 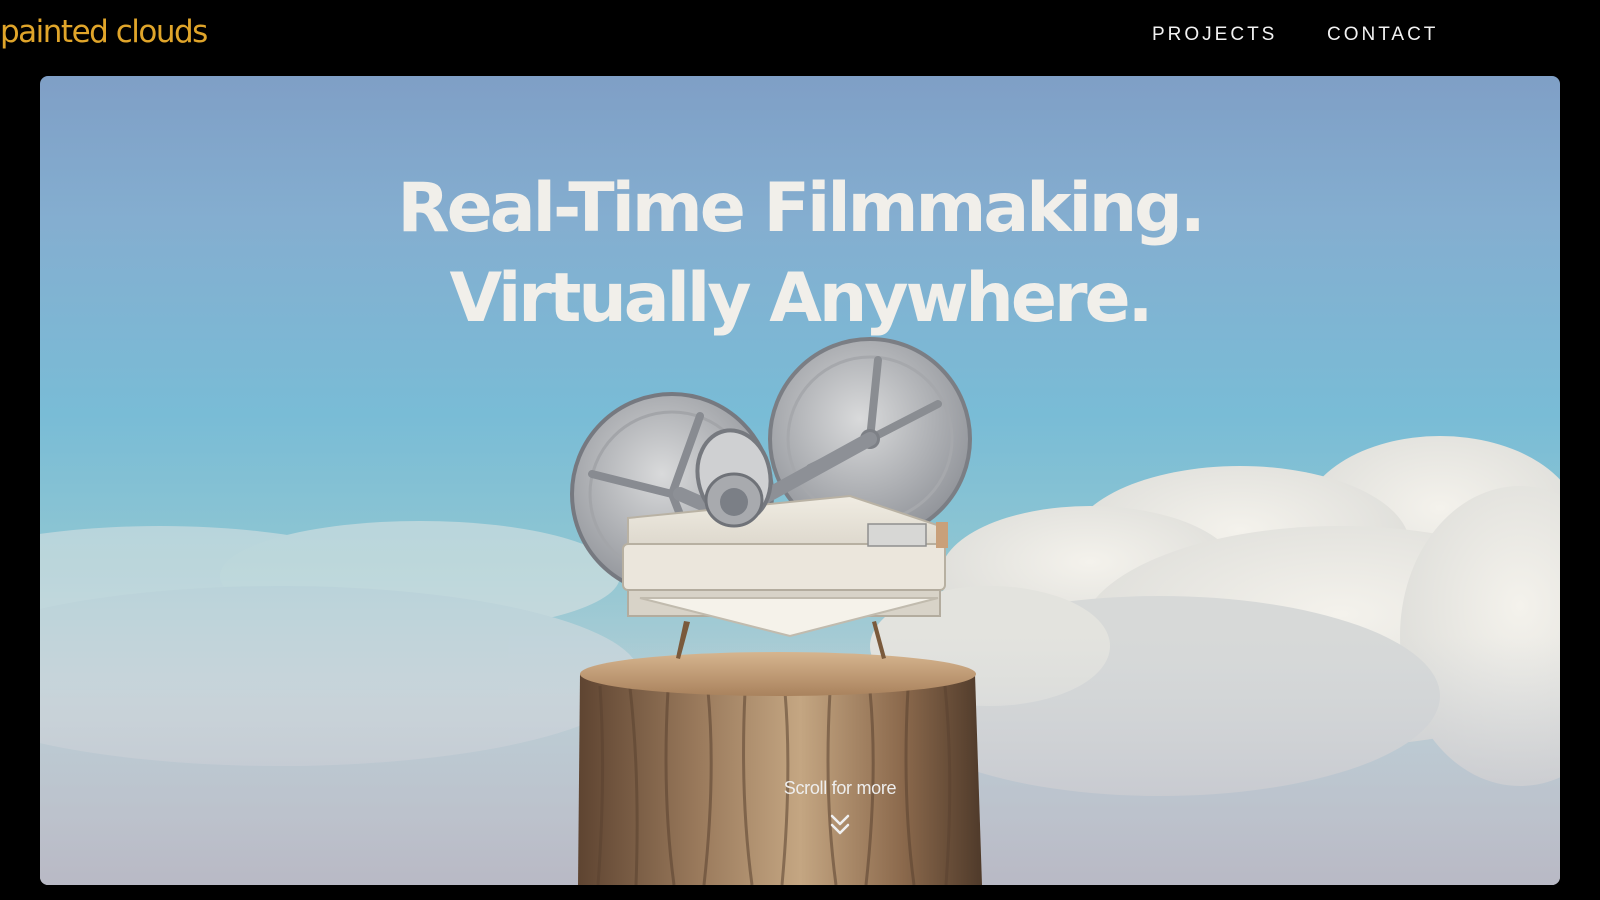 I want to click on hero-headline-line2: Virtually Anywhere., so click(x=801, y=298).